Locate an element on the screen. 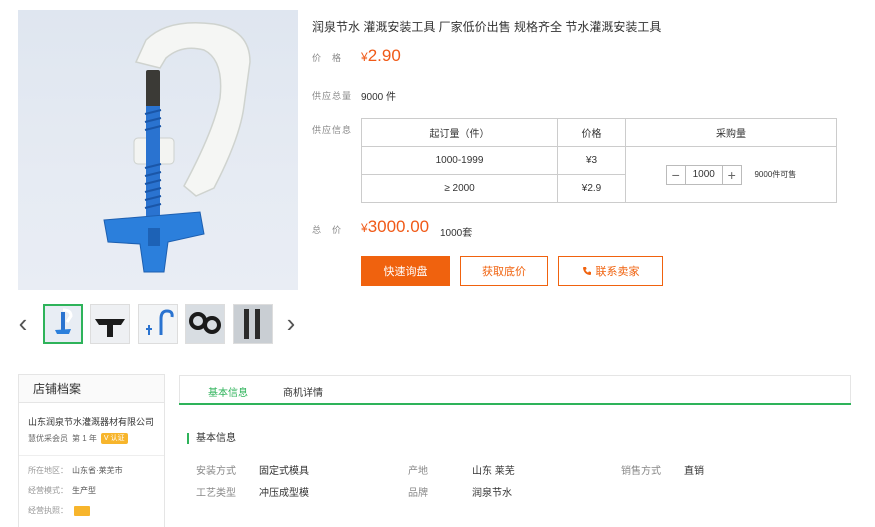 The width and height of the screenshot is (875, 527). price-label: 价 格 is located at coordinates (327, 58).